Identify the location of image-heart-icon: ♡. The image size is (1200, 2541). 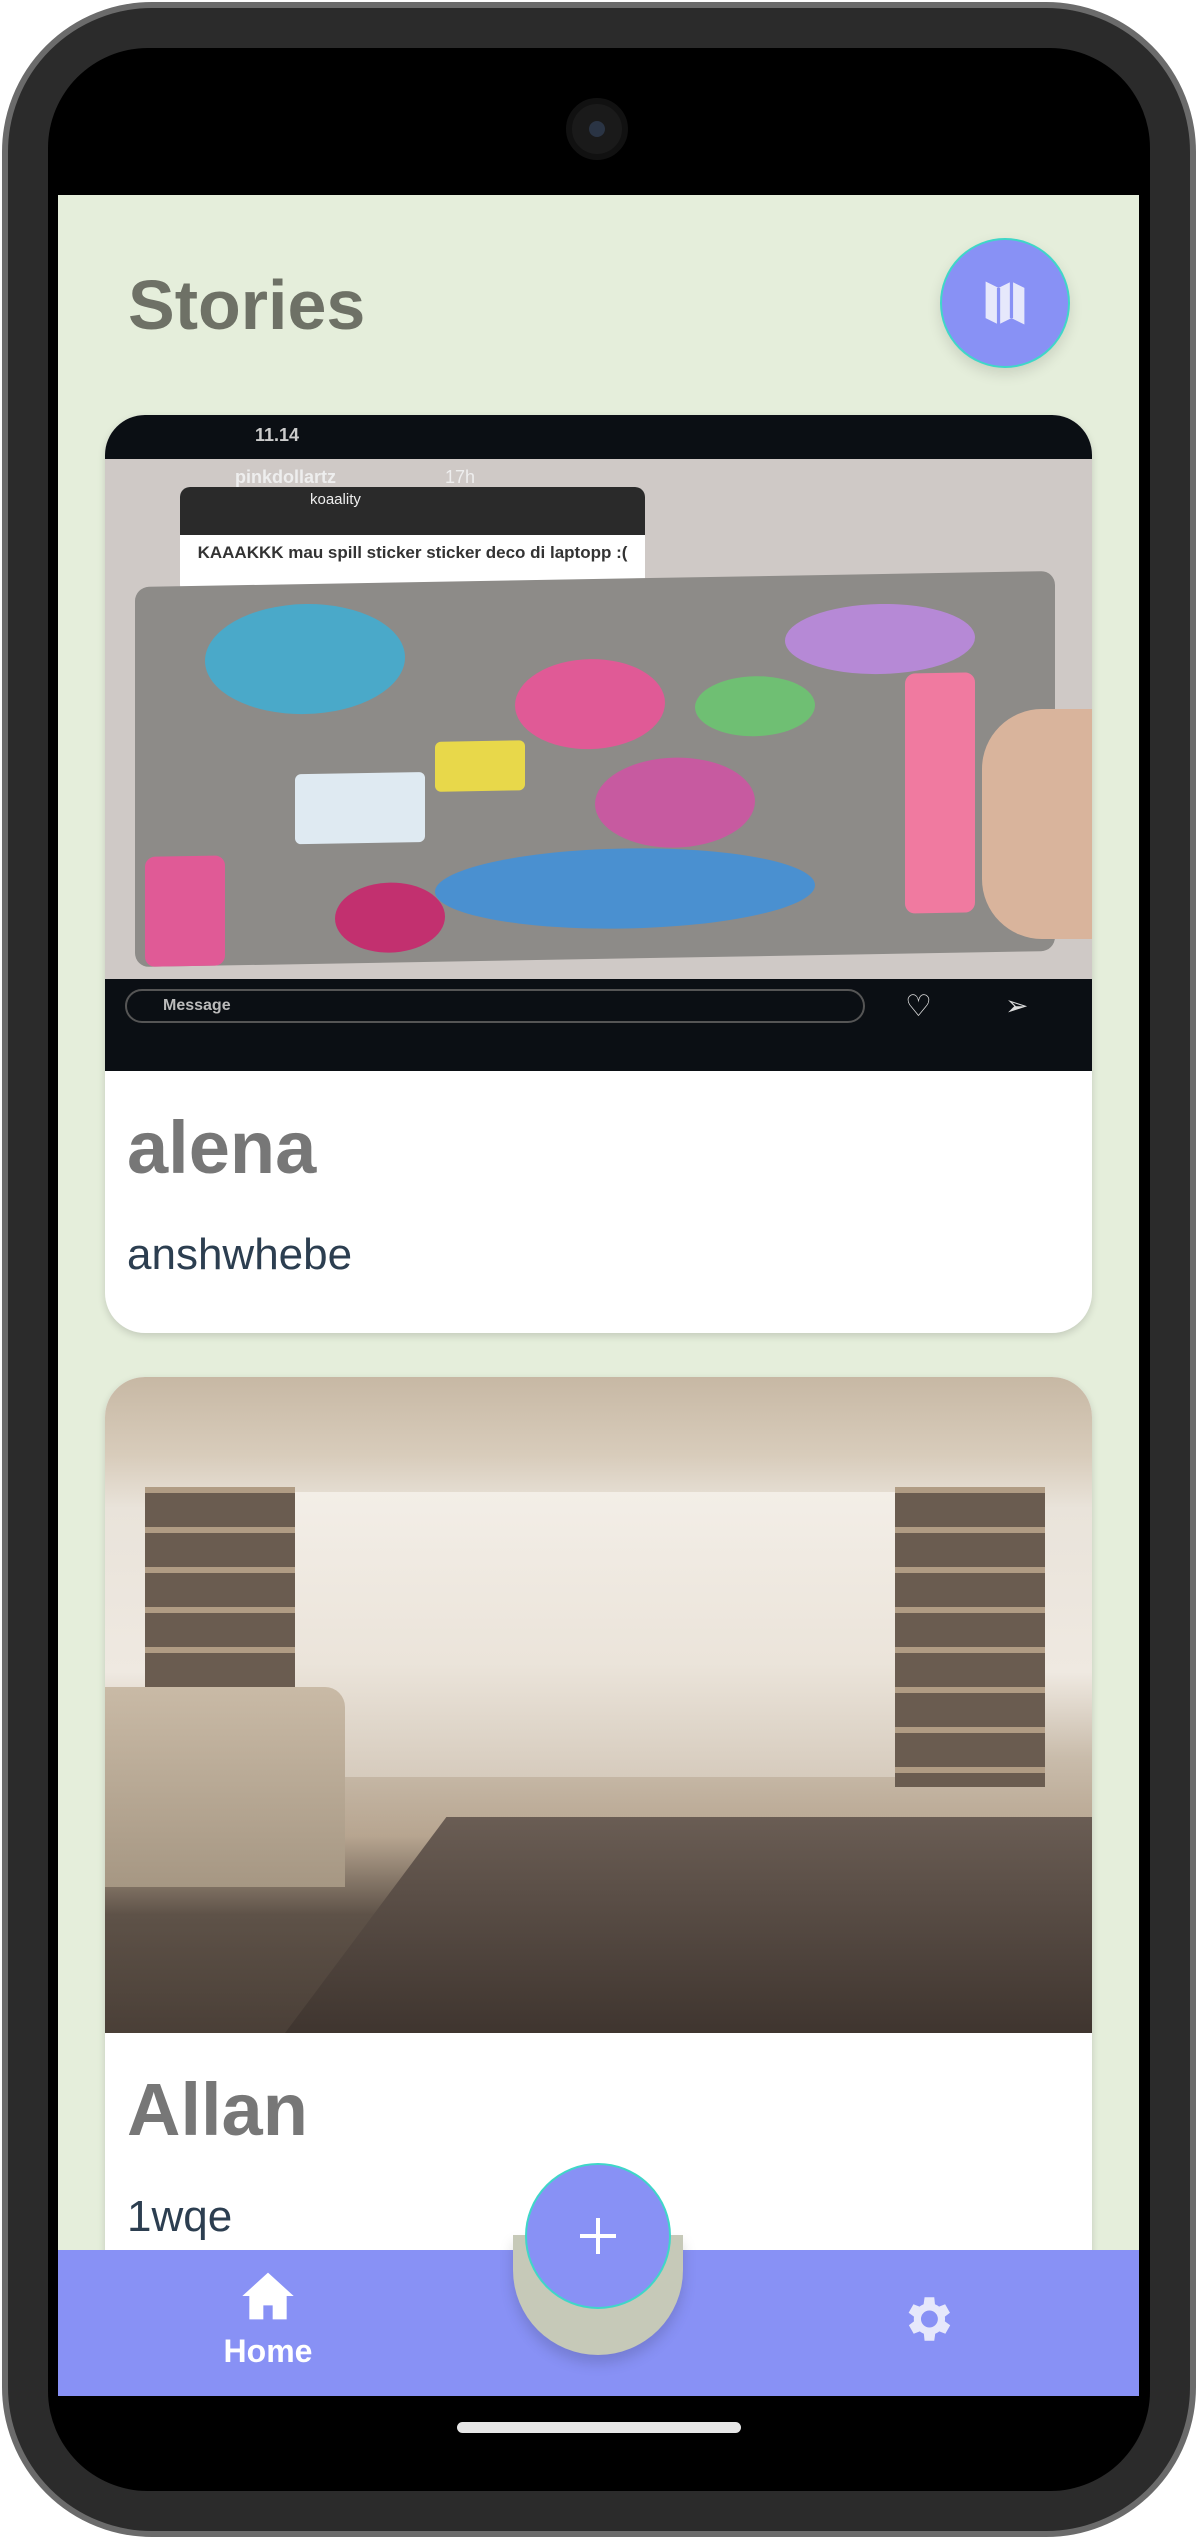
(918, 1006).